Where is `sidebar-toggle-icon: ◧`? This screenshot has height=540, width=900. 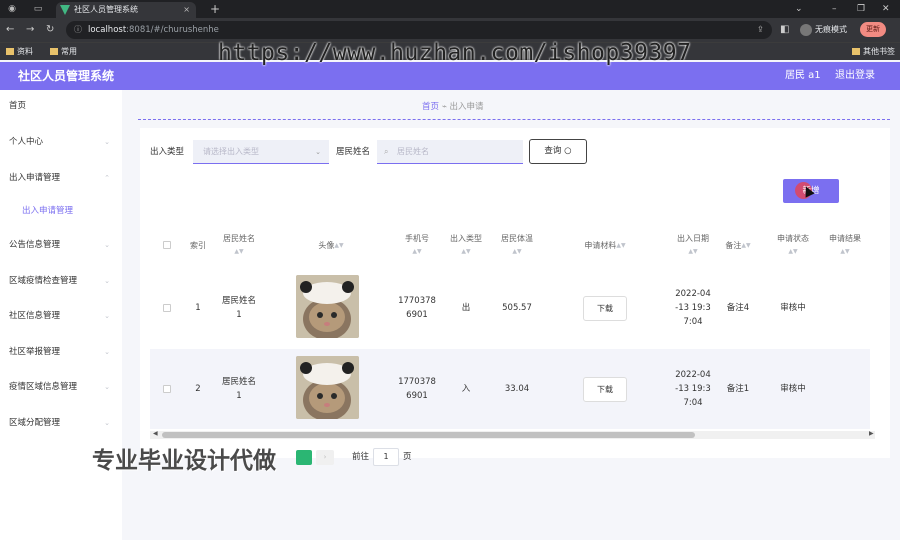 sidebar-toggle-icon: ◧ is located at coordinates (784, 30).